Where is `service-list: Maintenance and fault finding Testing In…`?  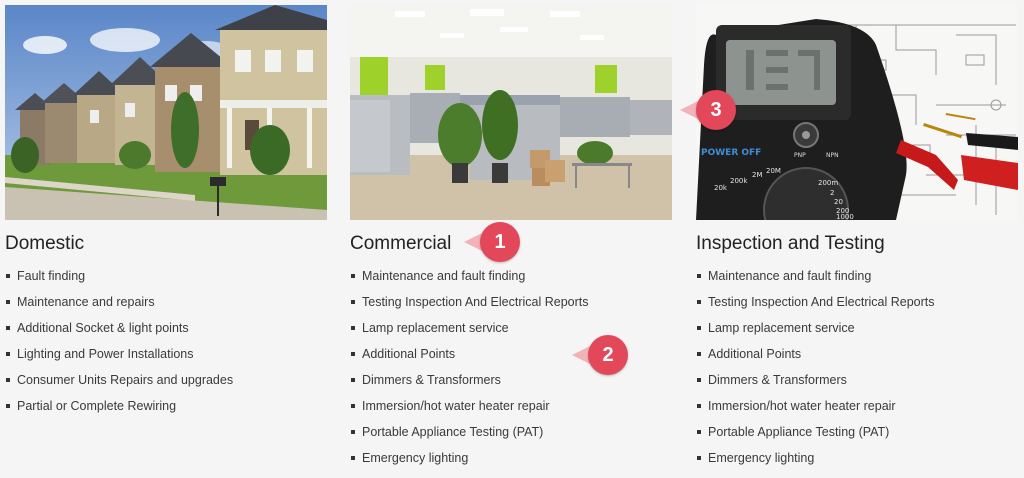 service-list: Maintenance and fault finding Testing In… is located at coordinates (857, 367).